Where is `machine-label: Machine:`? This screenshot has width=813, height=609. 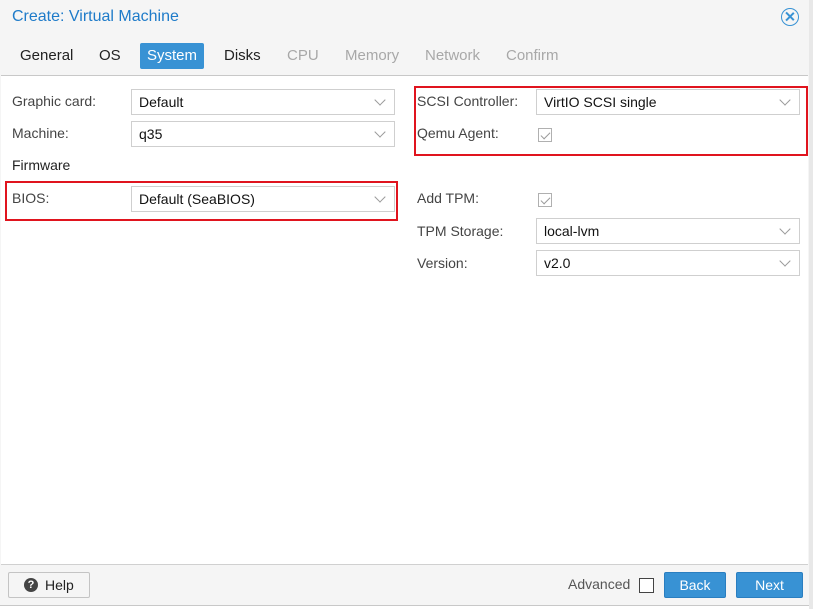 machine-label: Machine: is located at coordinates (40, 133).